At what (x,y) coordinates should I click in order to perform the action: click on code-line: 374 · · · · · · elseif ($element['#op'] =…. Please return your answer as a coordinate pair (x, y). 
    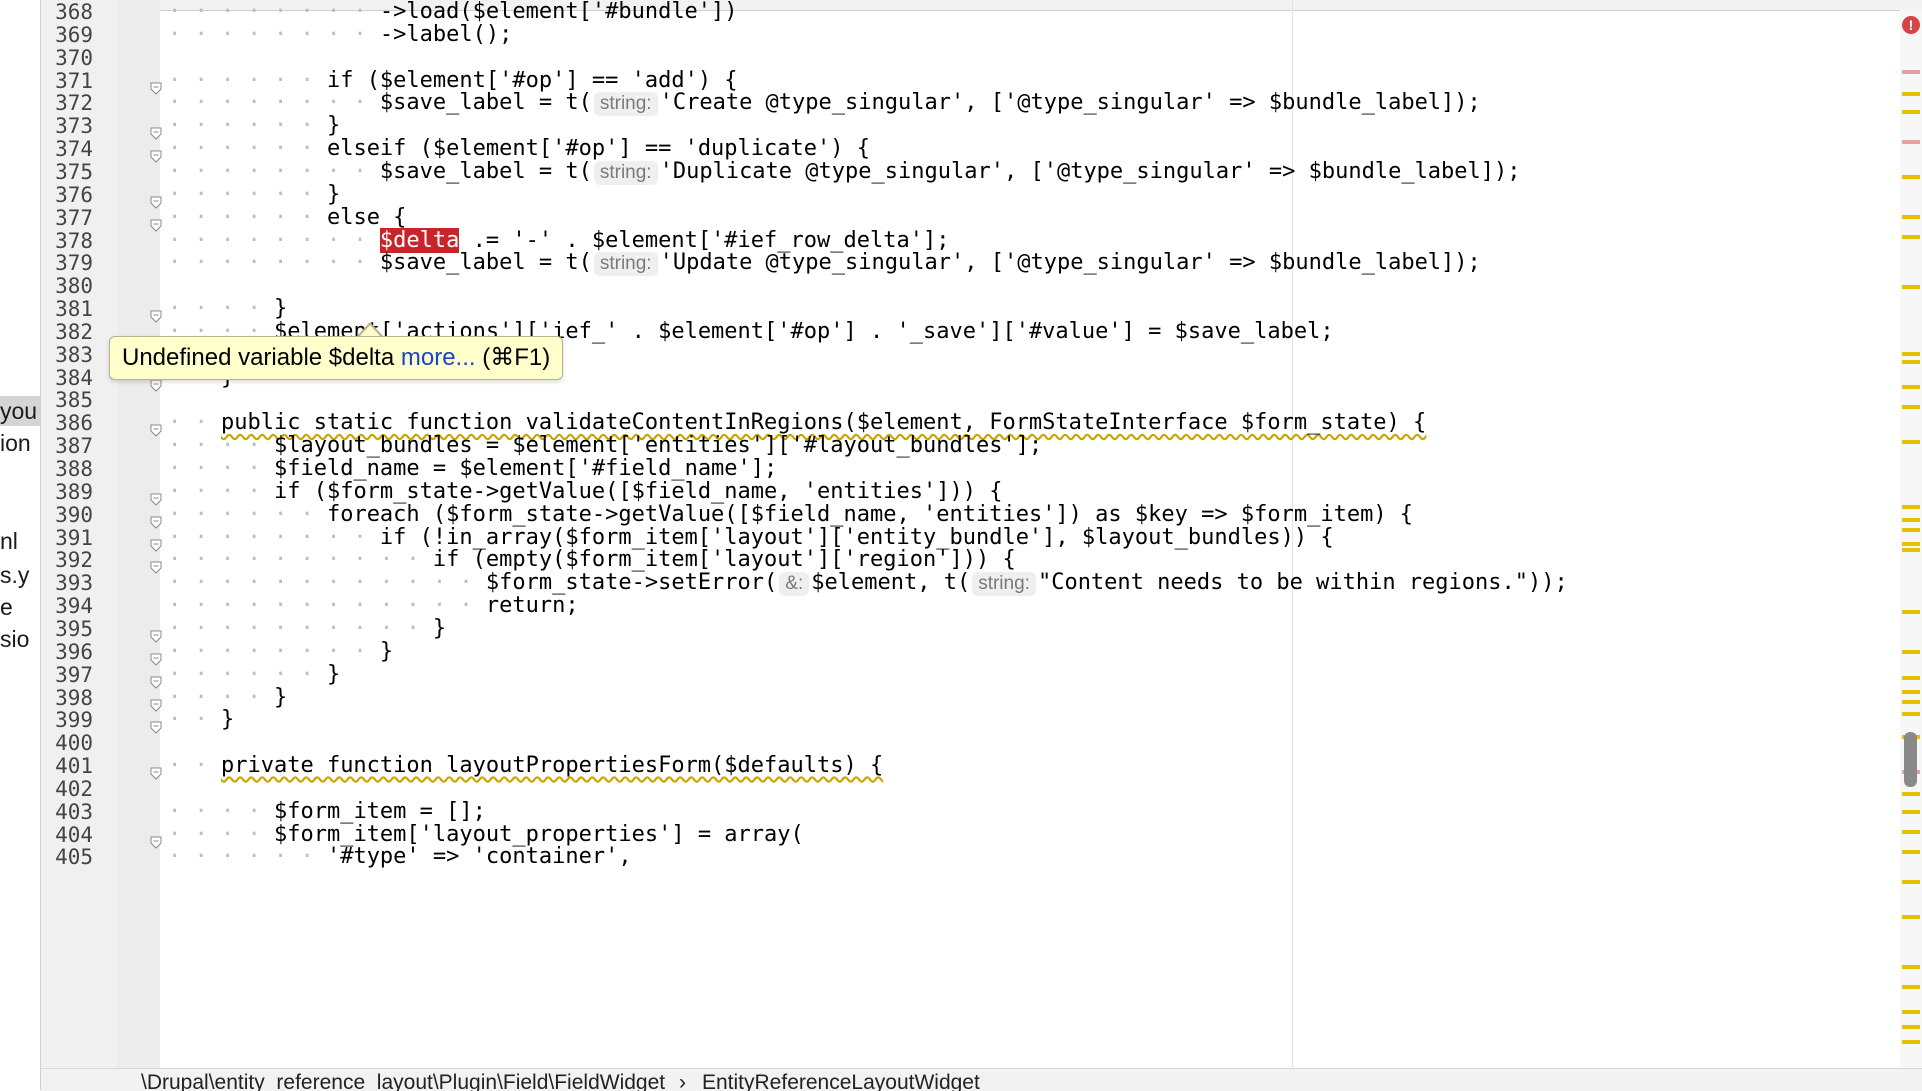
    Looking at the image, I should click on (961, 150).